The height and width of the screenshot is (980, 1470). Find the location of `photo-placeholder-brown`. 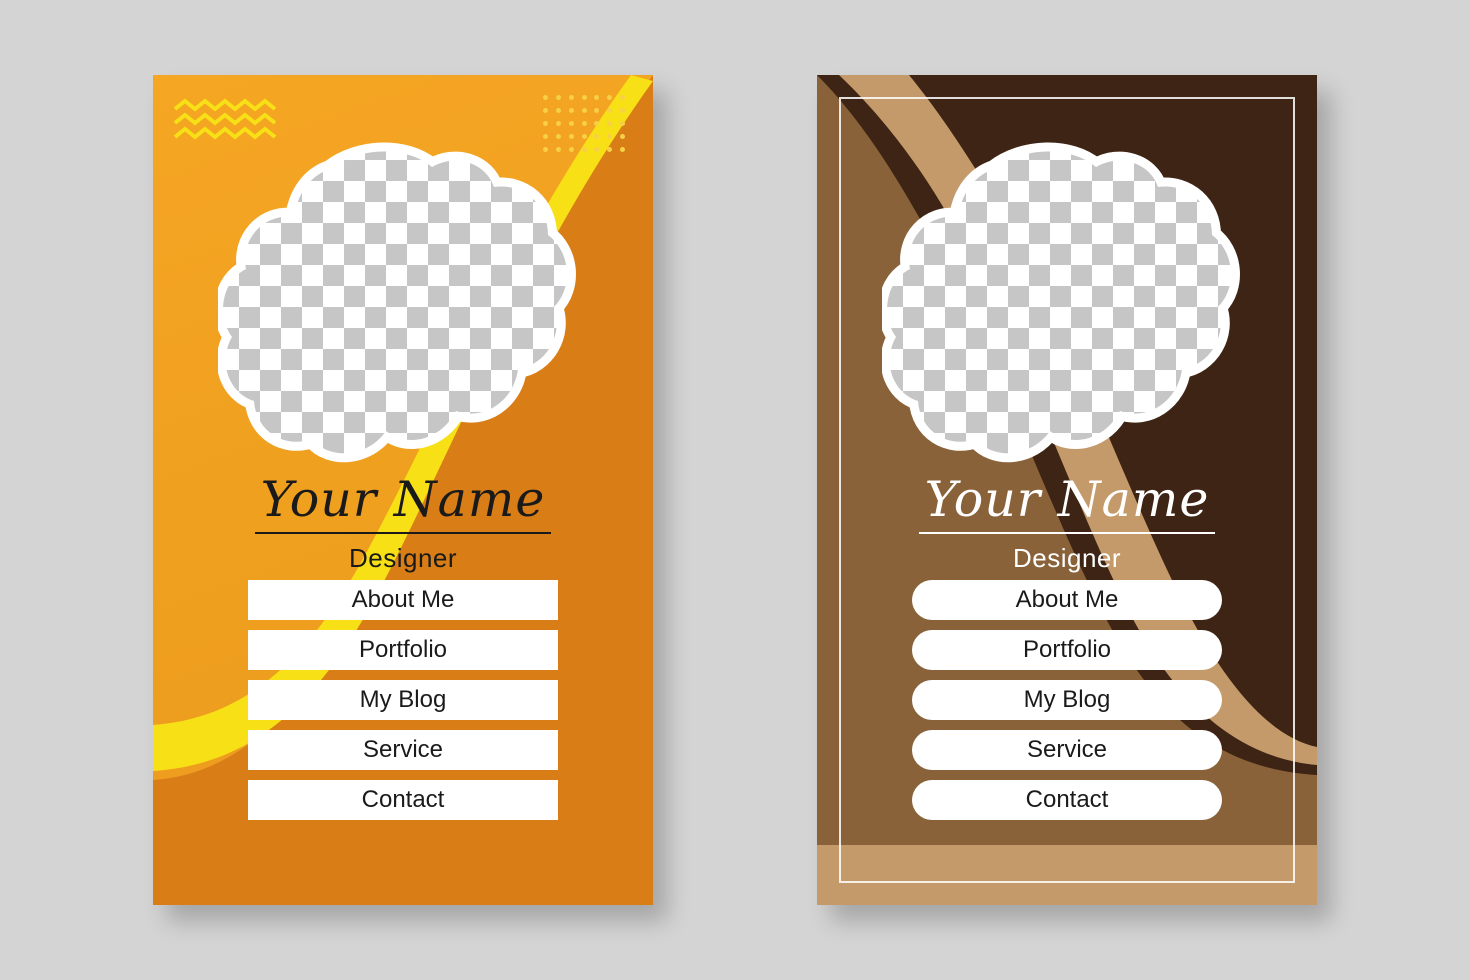

photo-placeholder-brown is located at coordinates (1065, 304).